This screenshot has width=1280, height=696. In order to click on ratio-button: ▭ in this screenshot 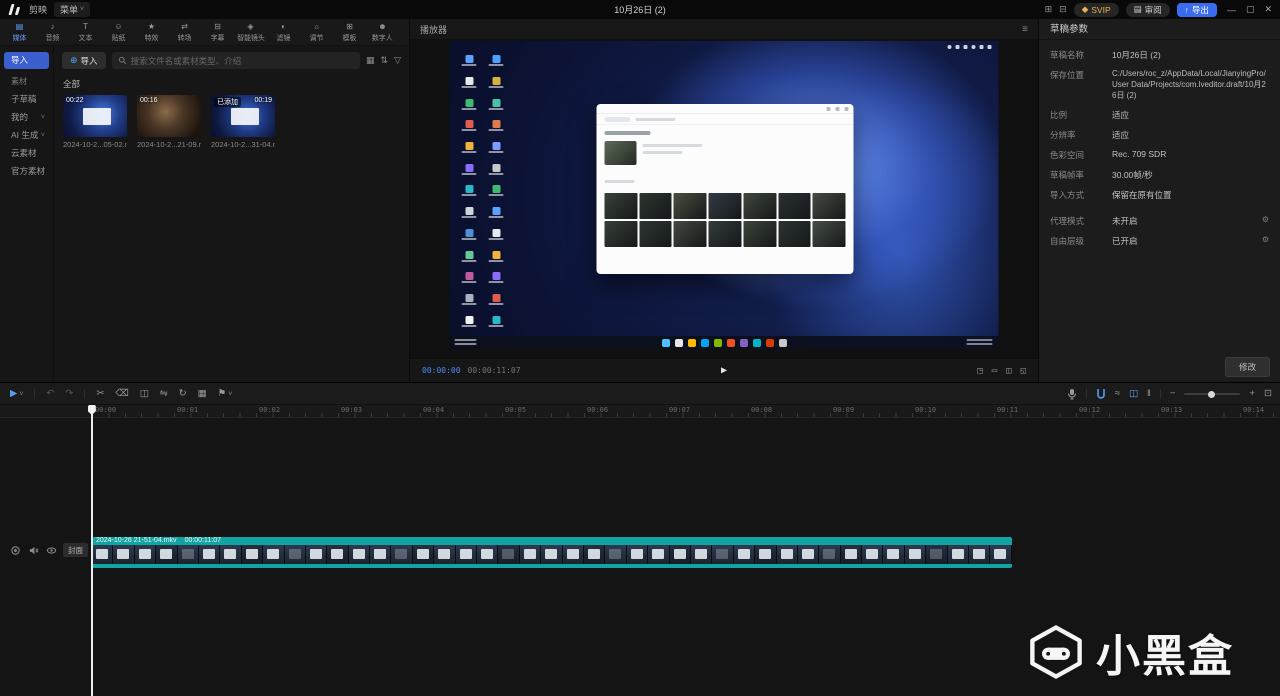, I will do `click(994, 371)`.